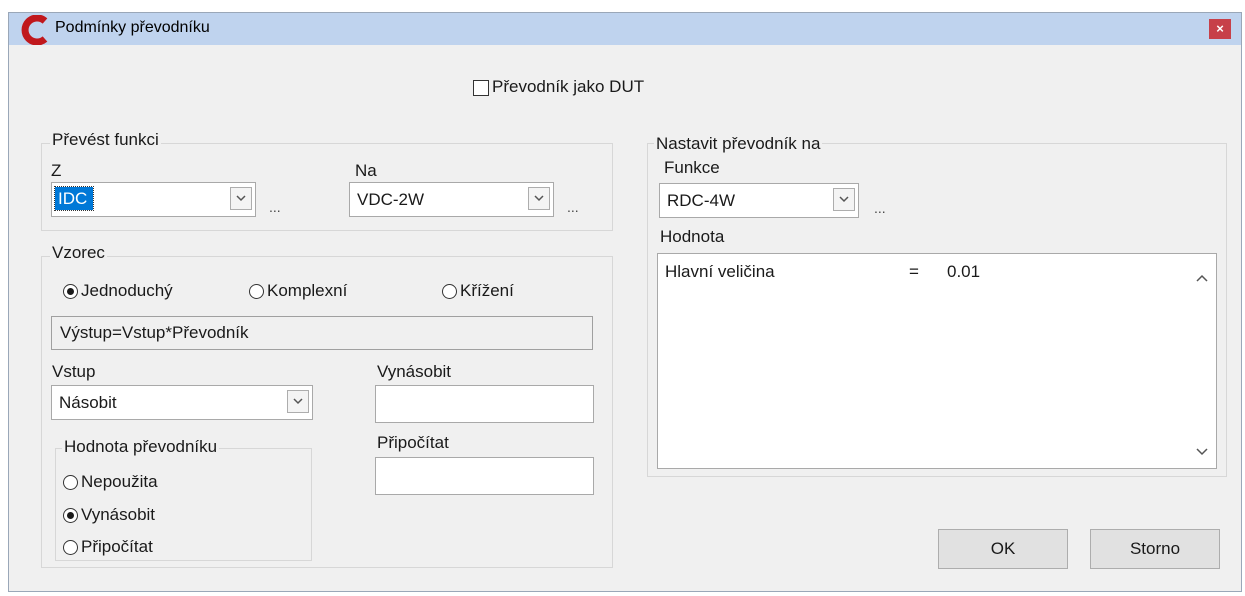 Image resolution: width=1245 pixels, height=596 pixels. Describe the element at coordinates (414, 371) in the screenshot. I see `multiply-label: Vynásobit` at that location.